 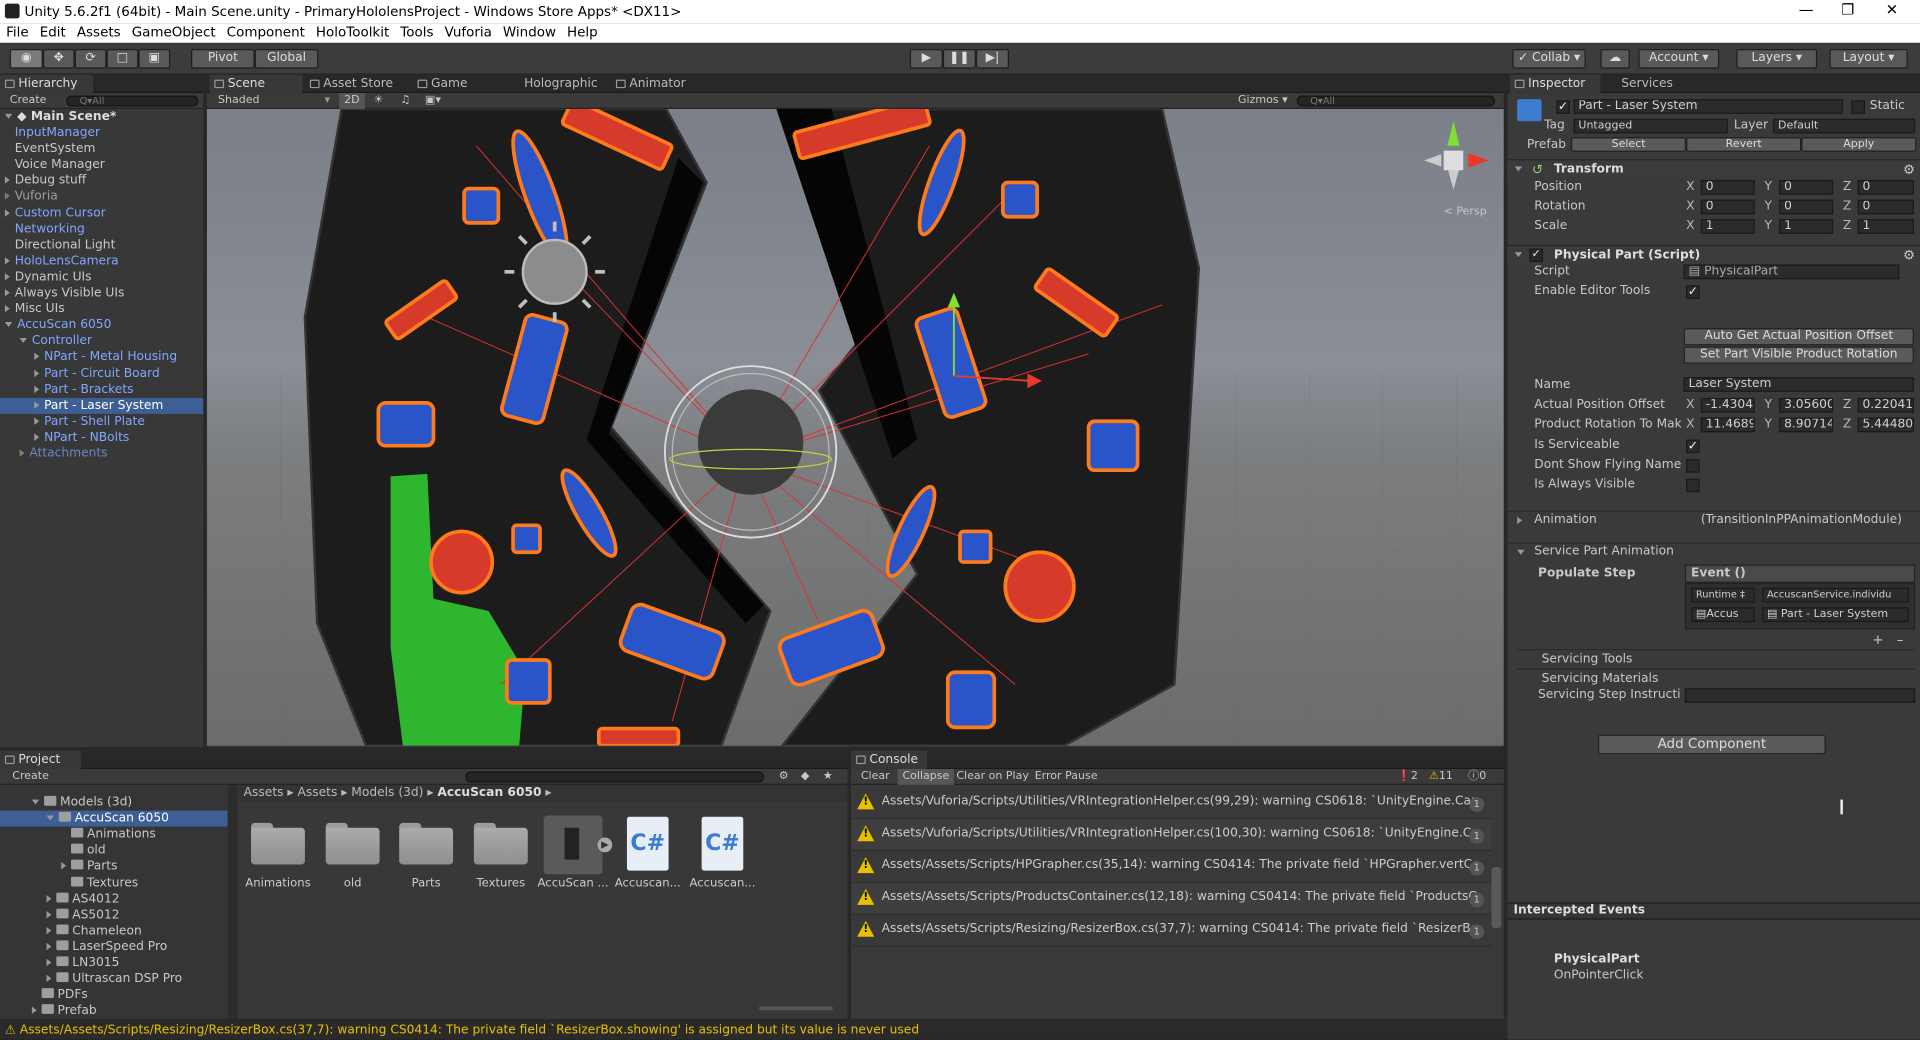 I want to click on prefab-revert-button: Revert, so click(x=1744, y=144).